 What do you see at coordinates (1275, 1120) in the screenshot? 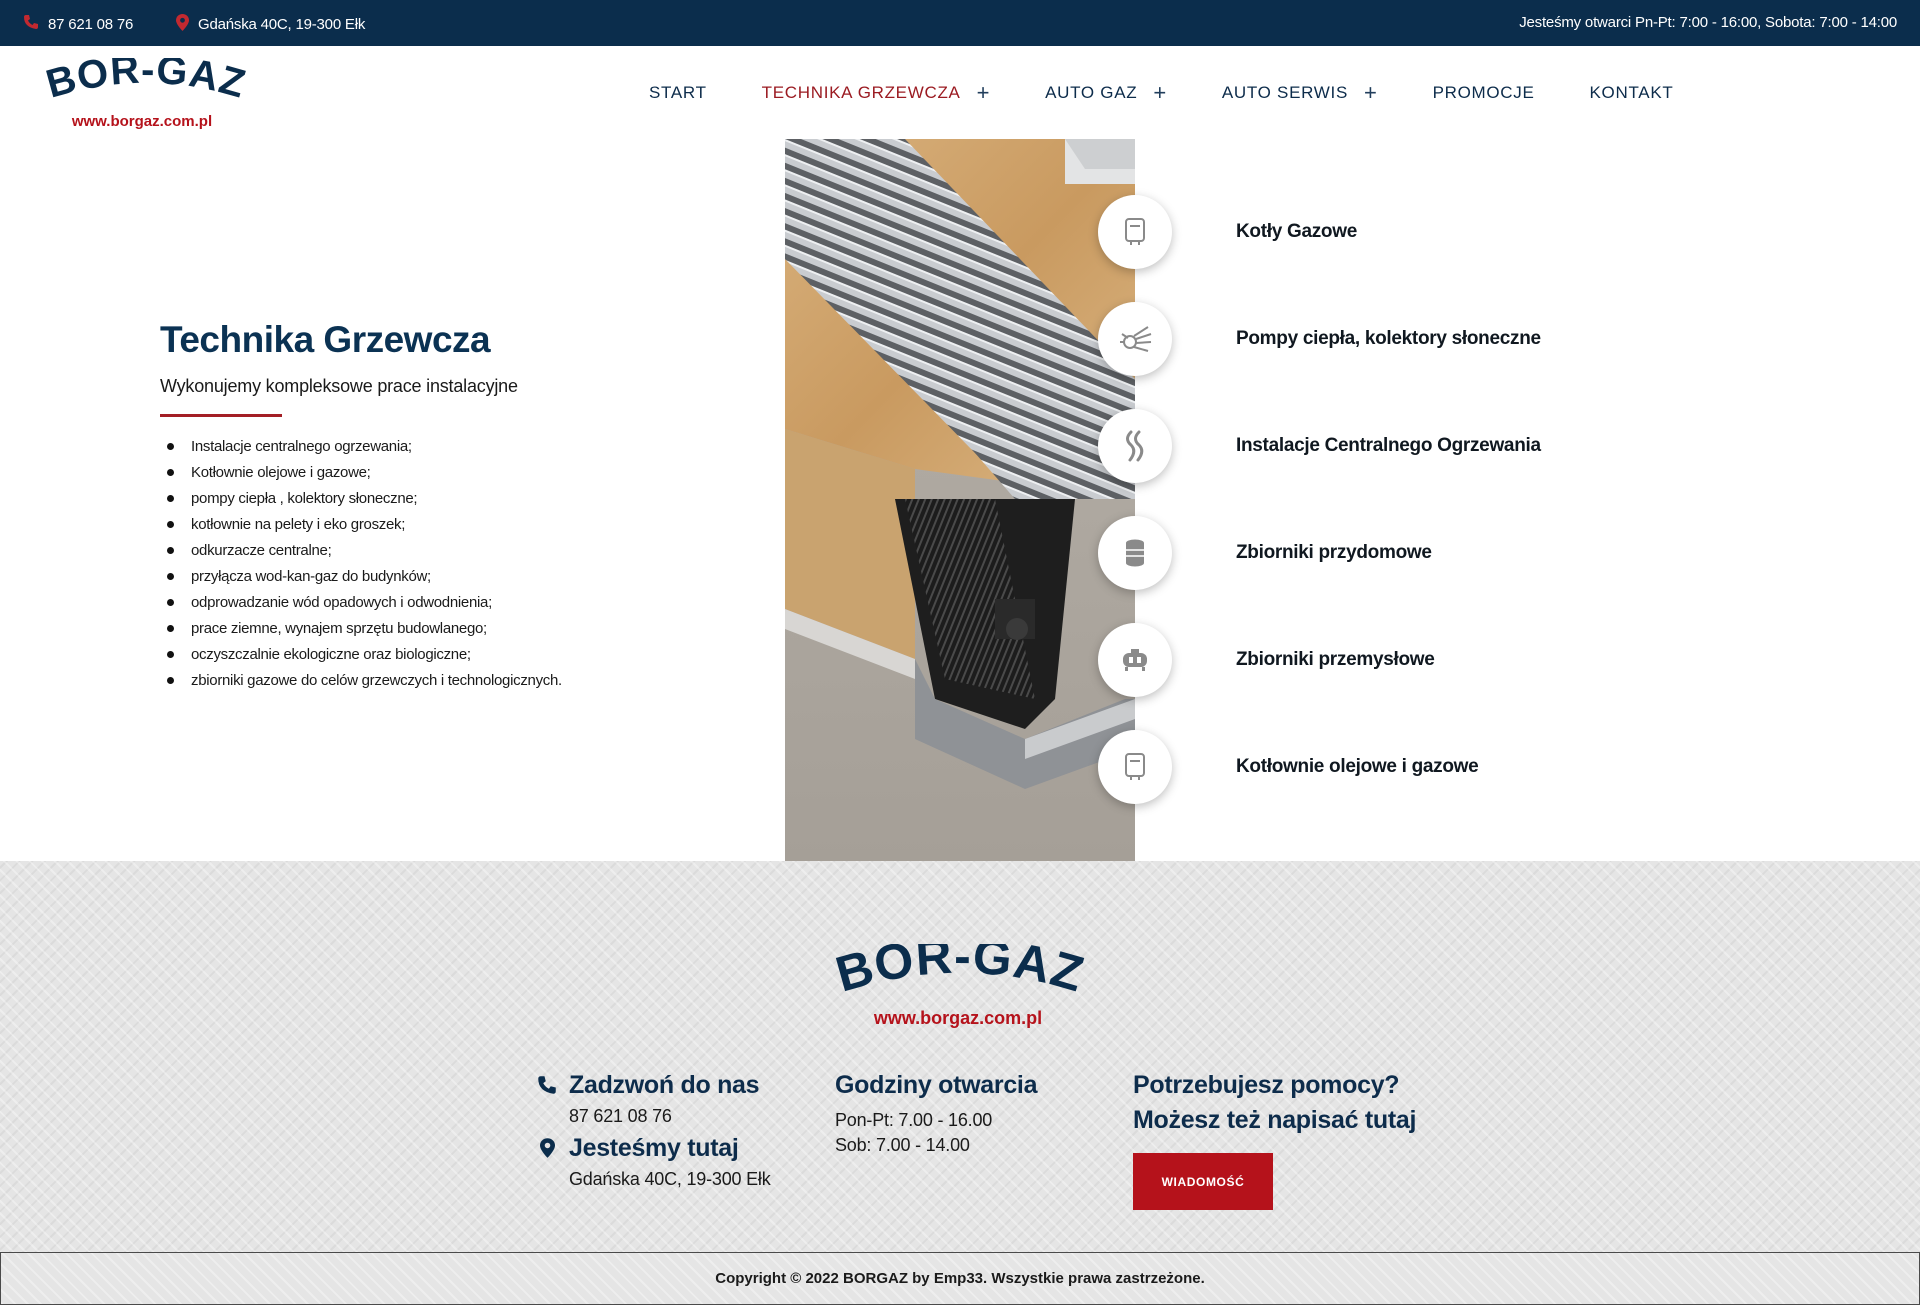
I see `help-subheading: Możesz też napisać tutaj` at bounding box center [1275, 1120].